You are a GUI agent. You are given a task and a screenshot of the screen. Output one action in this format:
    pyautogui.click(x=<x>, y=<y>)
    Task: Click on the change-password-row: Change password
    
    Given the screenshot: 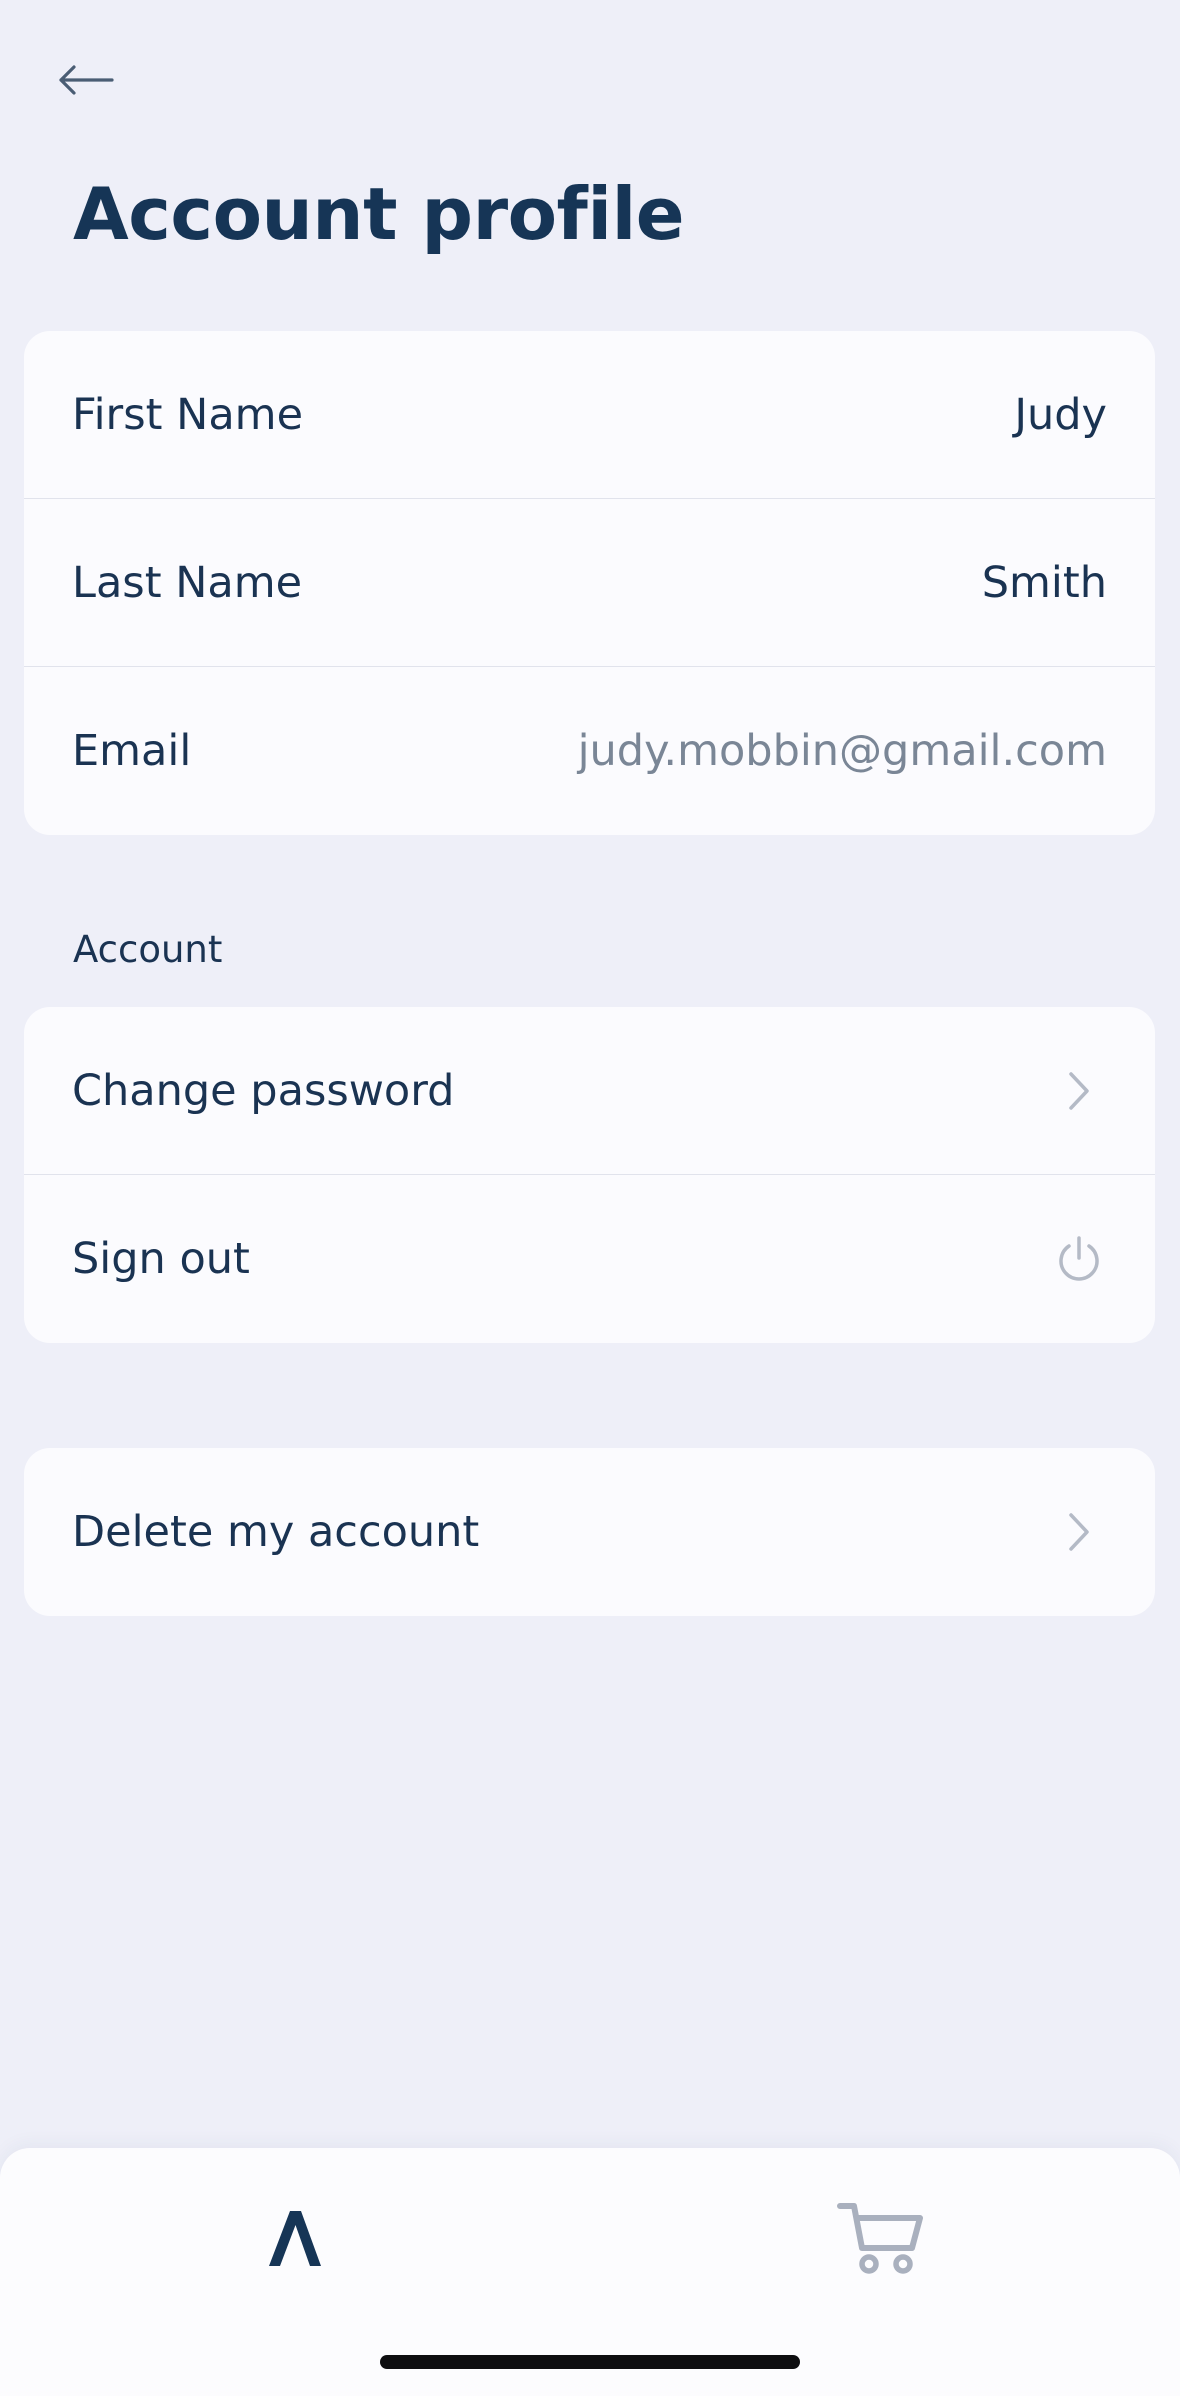 What is the action you would take?
    pyautogui.click(x=589, y=1091)
    